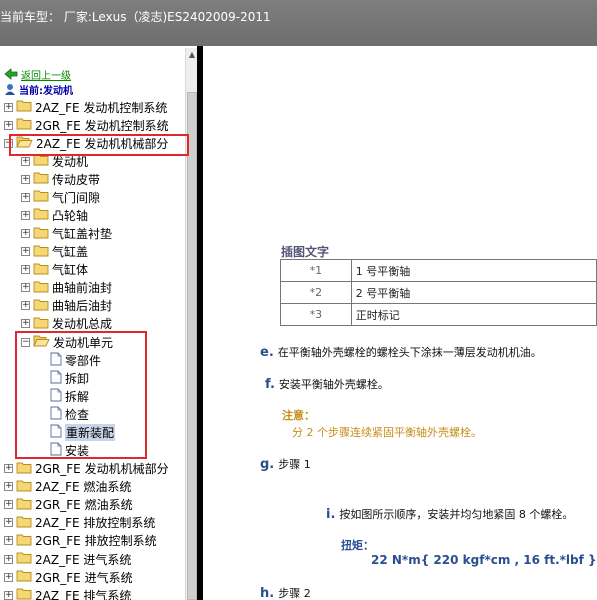 The image size is (597, 600). Describe the element at coordinates (294, 464) in the screenshot. I see `step-text: 步骤 1` at that location.